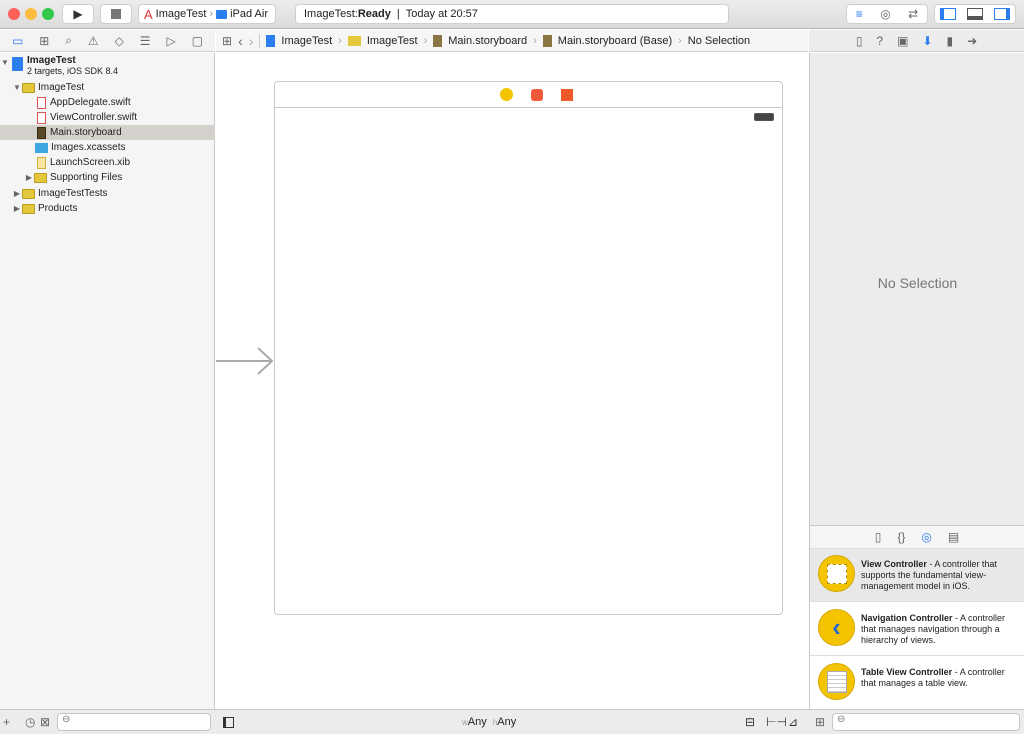  I want to click on grid-view-icon: ⊞, so click(820, 722).